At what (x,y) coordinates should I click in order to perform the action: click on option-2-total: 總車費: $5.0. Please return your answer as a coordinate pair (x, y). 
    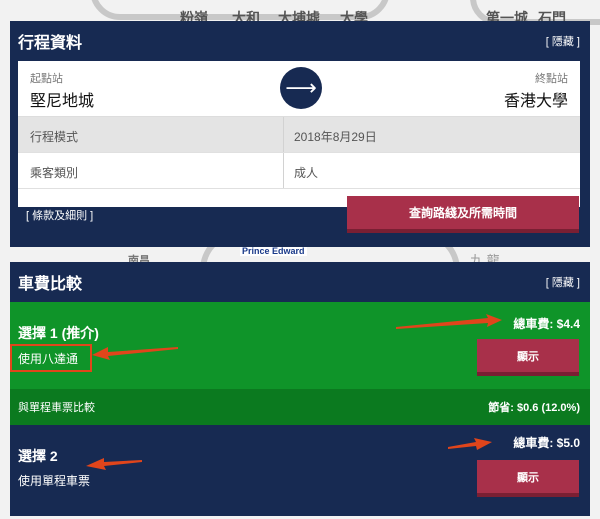
    Looking at the image, I should click on (546, 443).